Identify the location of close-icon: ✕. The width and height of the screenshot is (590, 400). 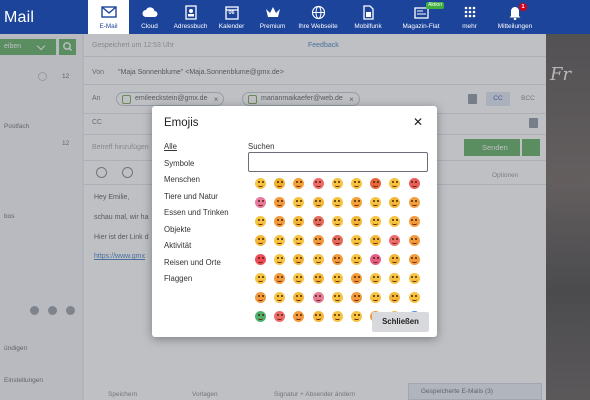
(418, 122).